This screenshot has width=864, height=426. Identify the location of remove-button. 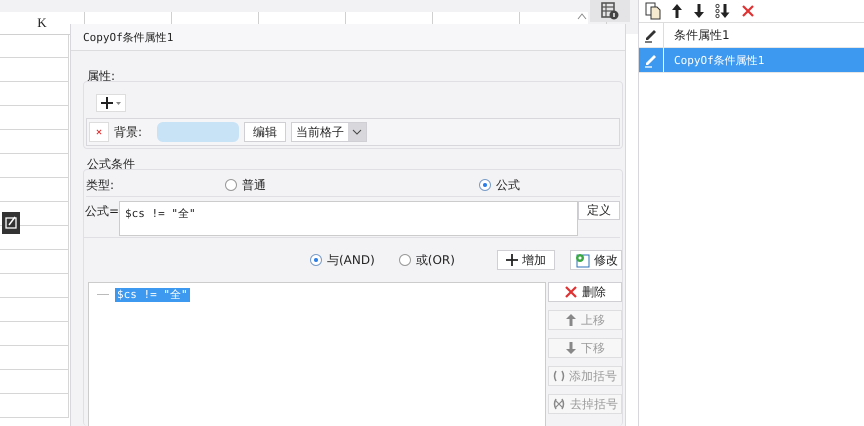
(99, 132).